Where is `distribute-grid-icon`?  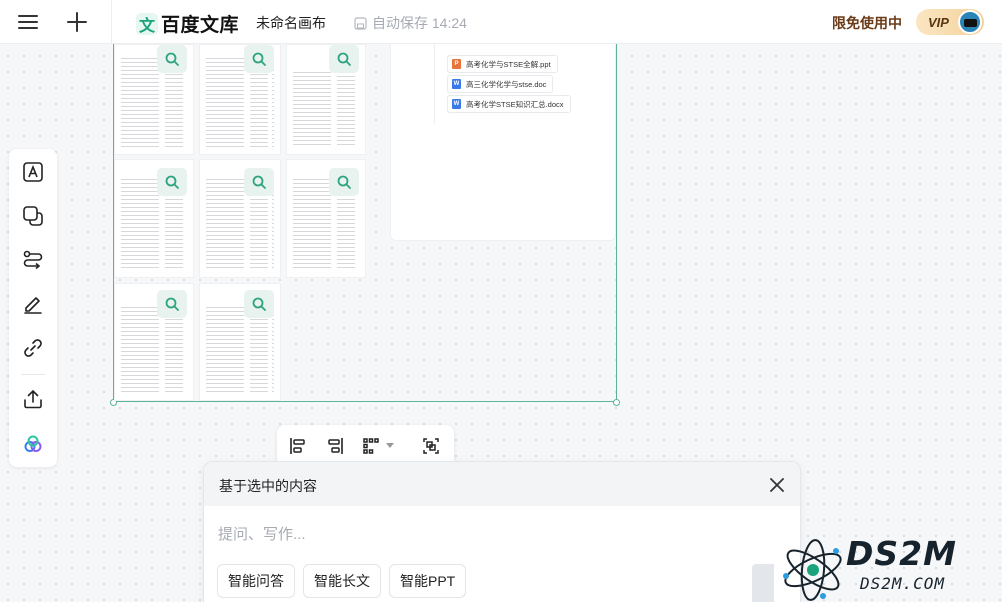 distribute-grid-icon is located at coordinates (382, 446).